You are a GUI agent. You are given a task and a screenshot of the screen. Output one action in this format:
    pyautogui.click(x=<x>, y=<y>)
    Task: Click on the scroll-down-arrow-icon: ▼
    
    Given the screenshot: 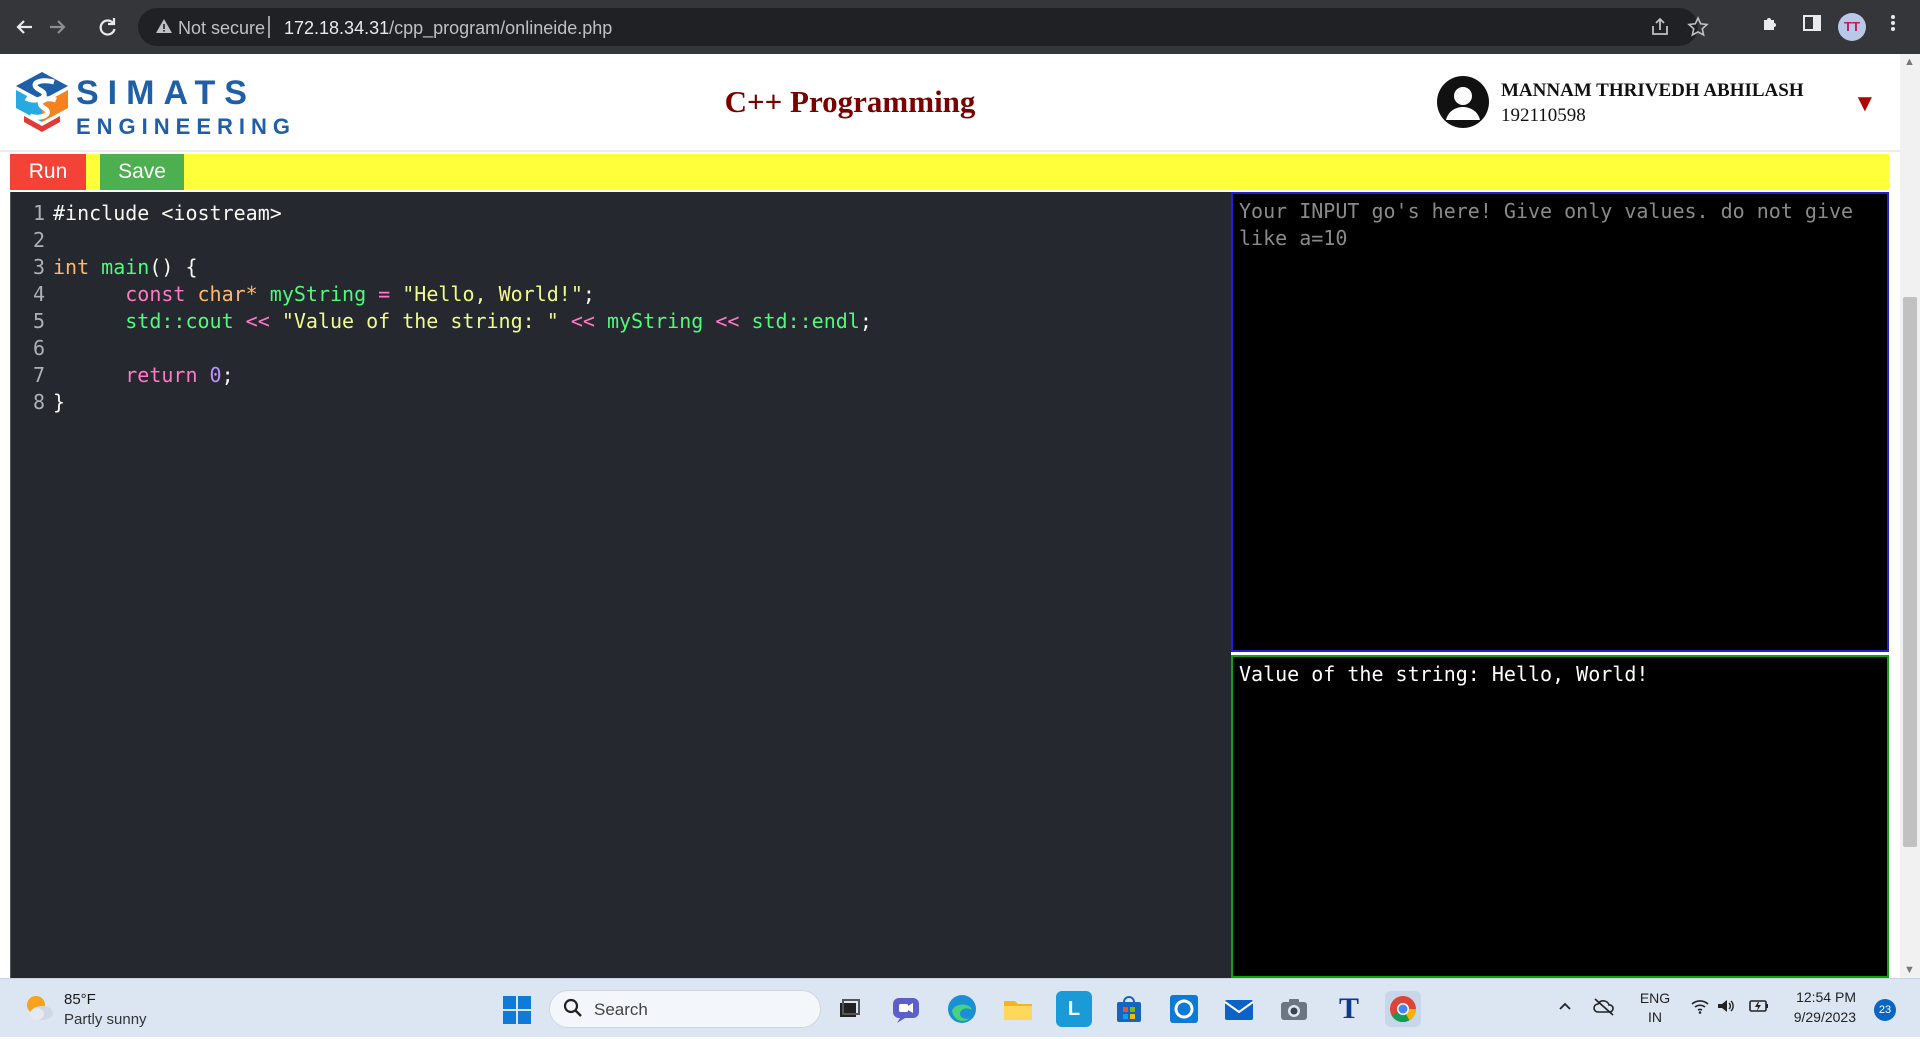 What is the action you would take?
    pyautogui.click(x=1909, y=970)
    